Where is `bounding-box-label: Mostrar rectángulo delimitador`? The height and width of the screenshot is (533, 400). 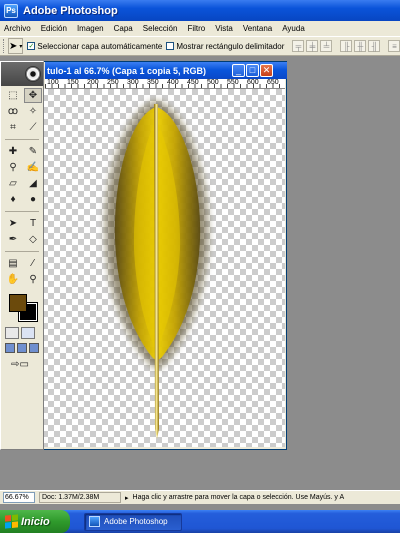 bounding-box-label: Mostrar rectángulo delimitador is located at coordinates (230, 46).